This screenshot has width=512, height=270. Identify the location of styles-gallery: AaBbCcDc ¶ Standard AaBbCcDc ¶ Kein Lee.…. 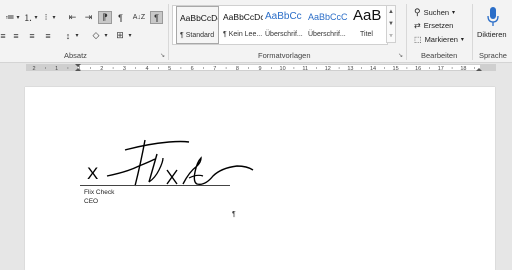
(280, 25).